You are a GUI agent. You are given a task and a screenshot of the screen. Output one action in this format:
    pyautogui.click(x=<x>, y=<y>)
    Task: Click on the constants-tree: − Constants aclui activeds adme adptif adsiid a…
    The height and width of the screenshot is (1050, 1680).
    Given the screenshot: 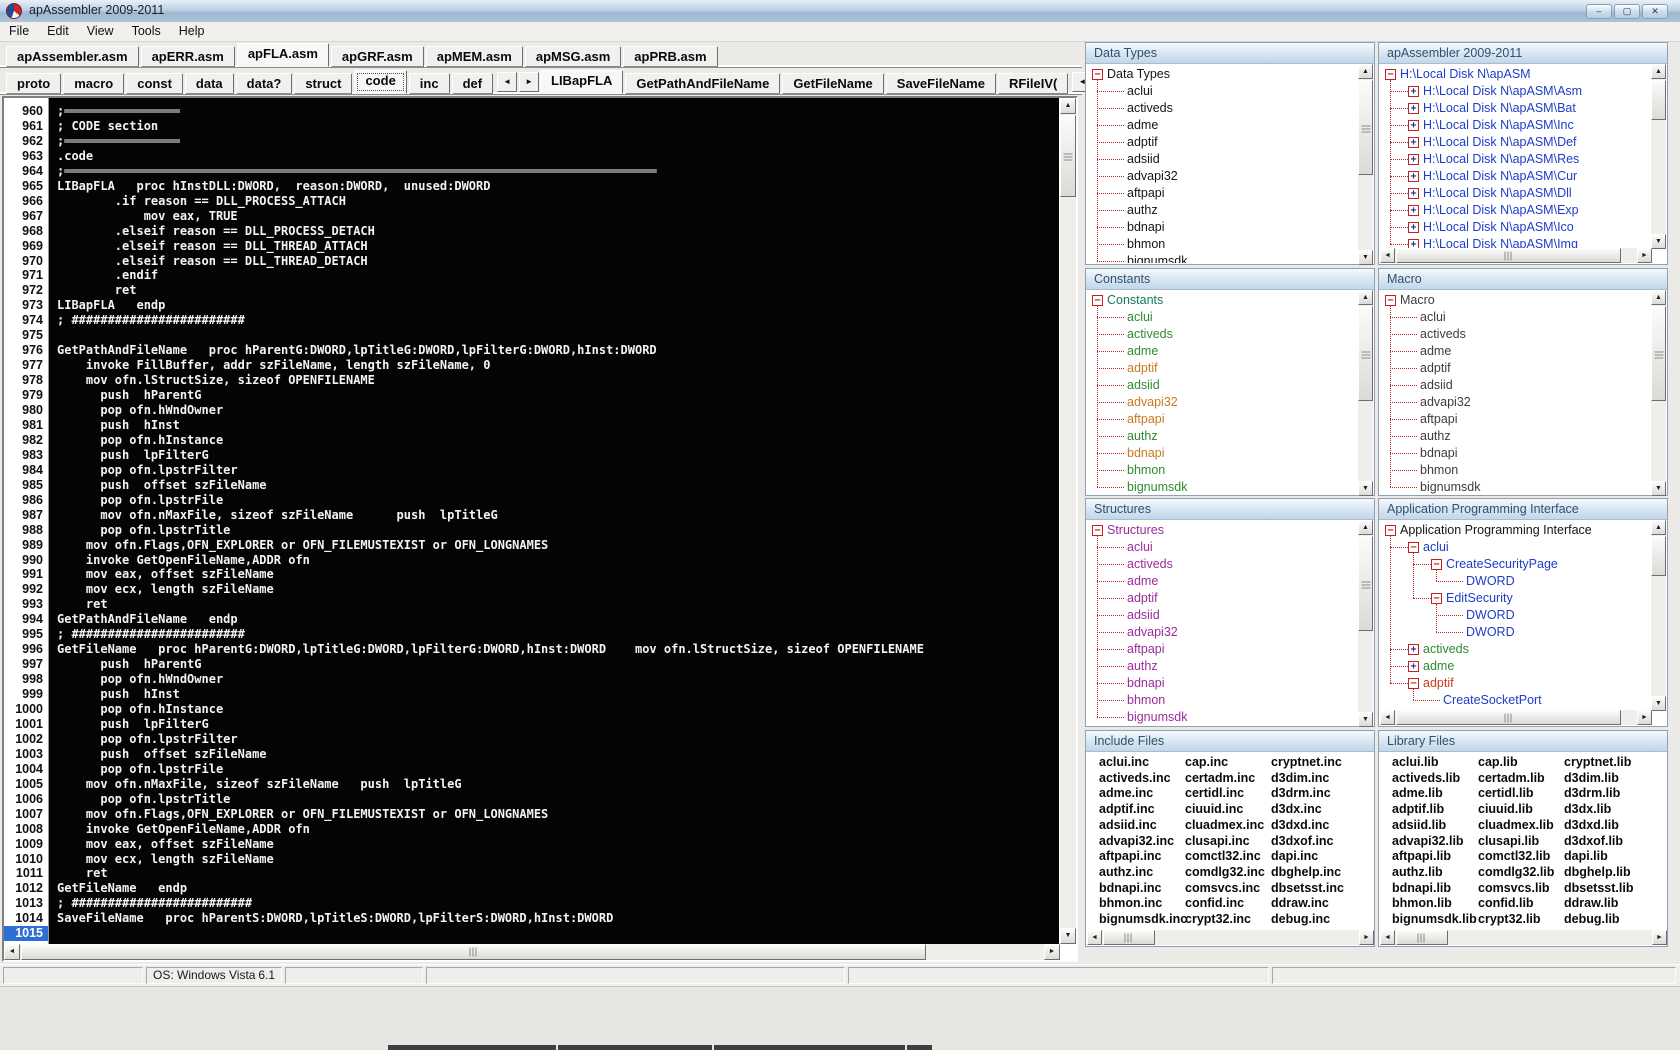 What is the action you would take?
    pyautogui.click(x=1230, y=392)
    